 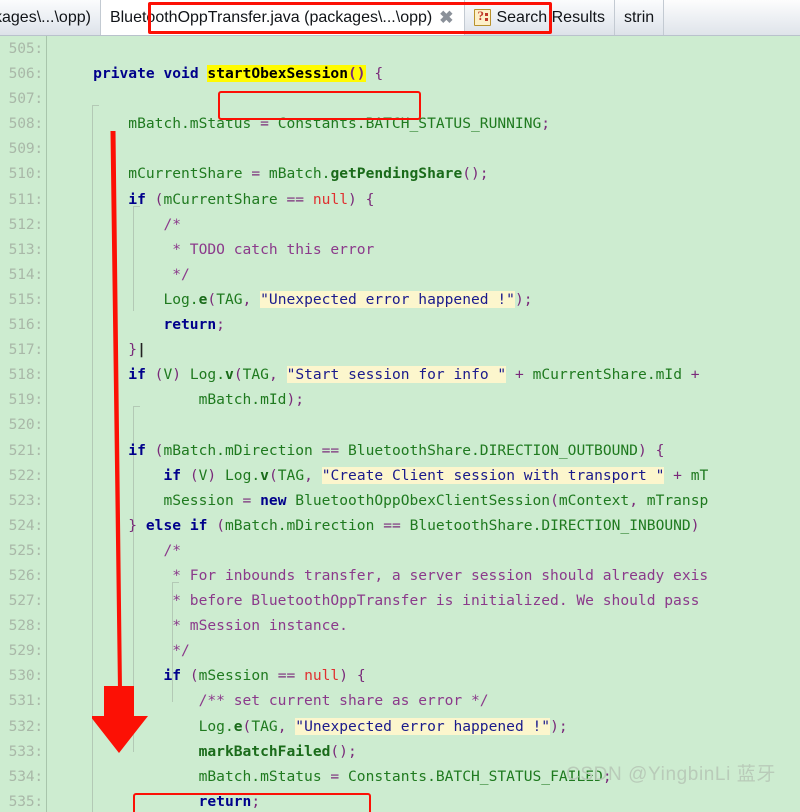 I want to click on code-line: 509:, so click(x=400, y=149).